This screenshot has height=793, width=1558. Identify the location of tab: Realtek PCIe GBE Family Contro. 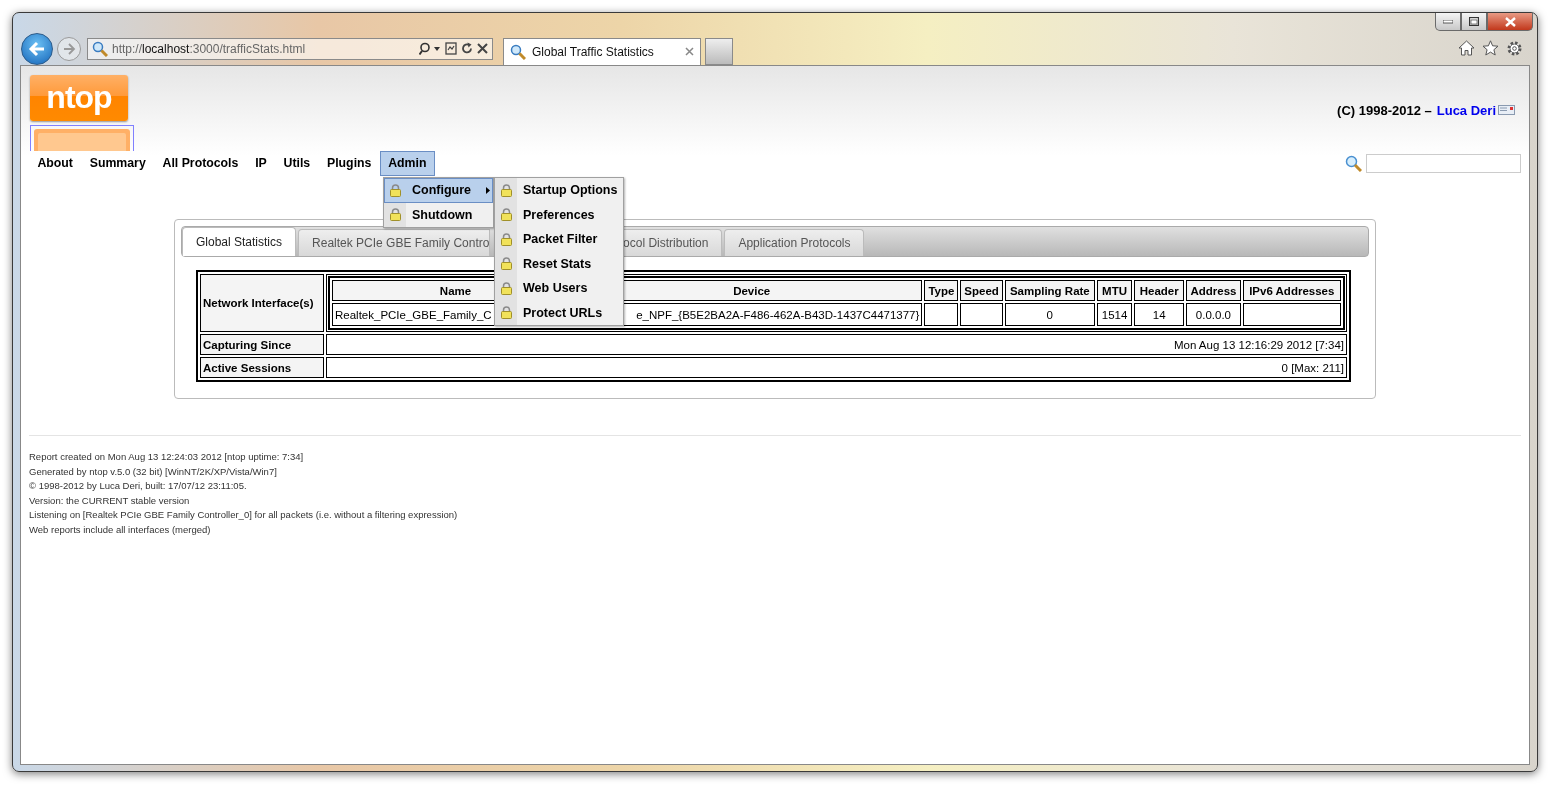
(394, 242).